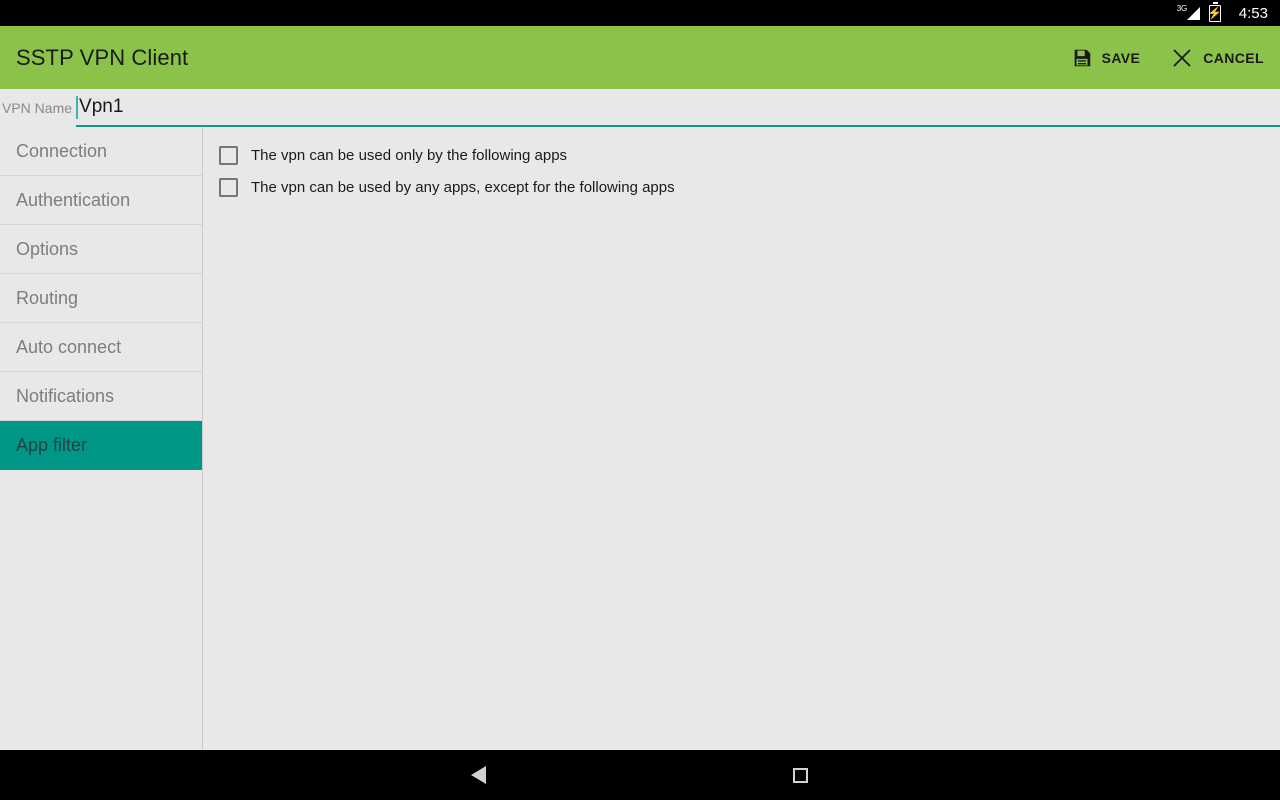 Image resolution: width=1280 pixels, height=800 pixels. What do you see at coordinates (101, 249) in the screenshot?
I see `sidebar-item-options: Options` at bounding box center [101, 249].